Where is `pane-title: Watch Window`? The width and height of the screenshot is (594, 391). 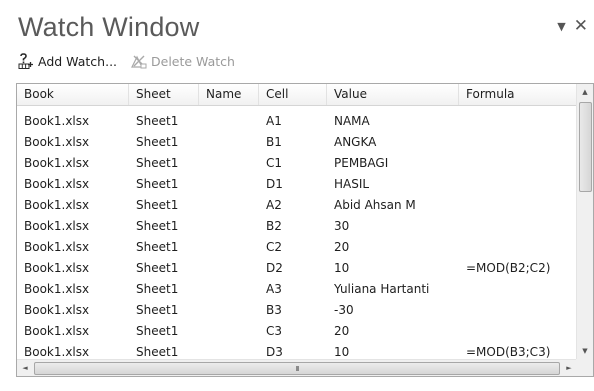 pane-title: Watch Window is located at coordinates (109, 27).